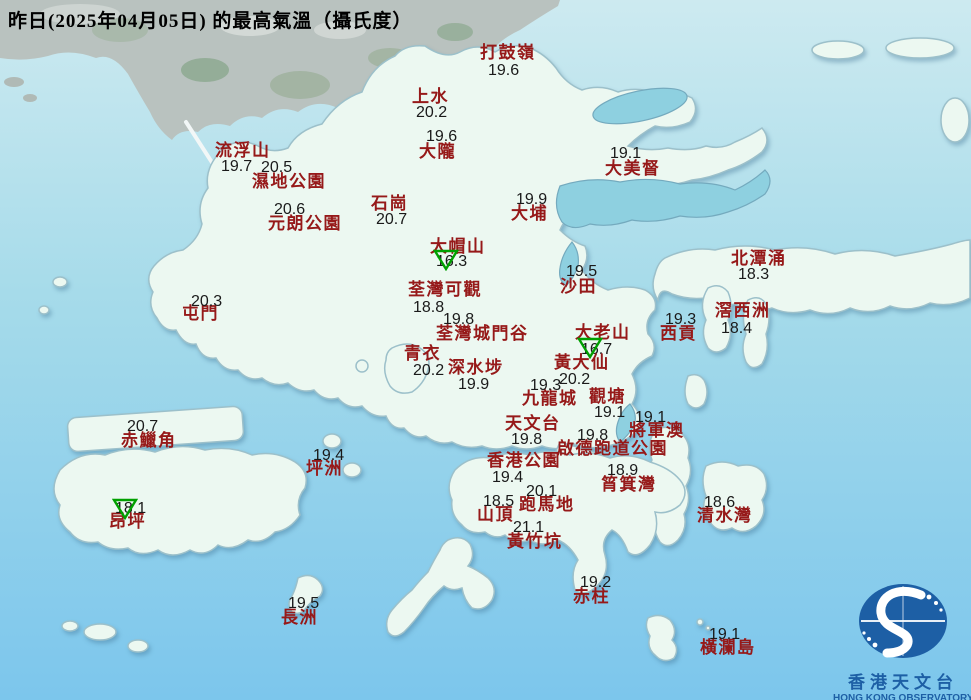 This screenshot has width=971, height=700. I want to click on hko-logo-name-zh: 香港天文台, so click(903, 682).